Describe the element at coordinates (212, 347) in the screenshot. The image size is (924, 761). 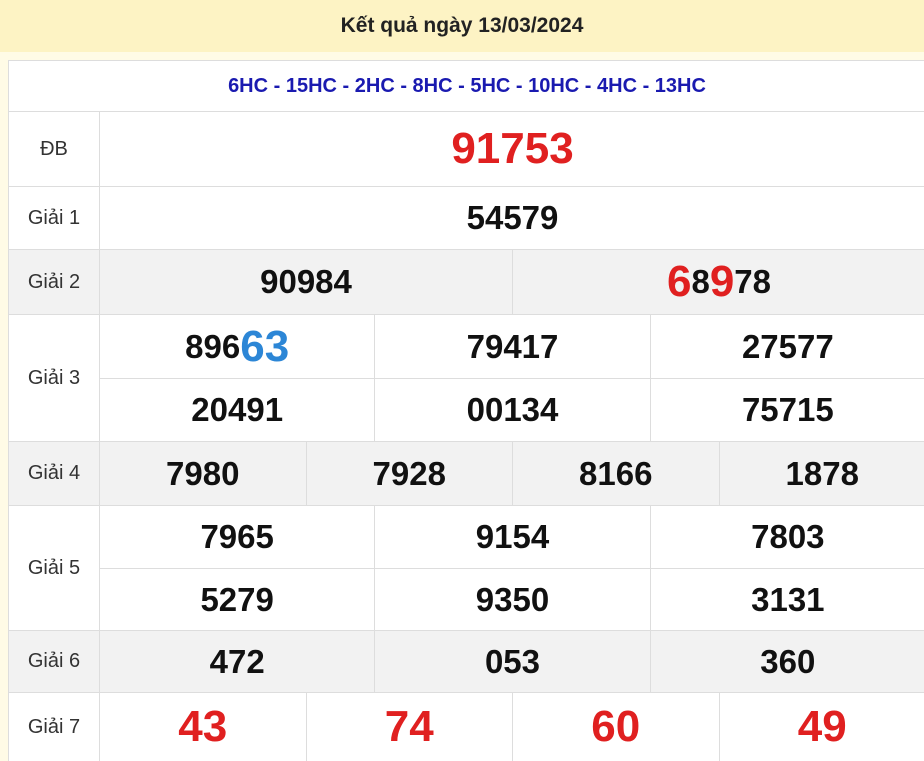
I see `digit-plain: 896` at that location.